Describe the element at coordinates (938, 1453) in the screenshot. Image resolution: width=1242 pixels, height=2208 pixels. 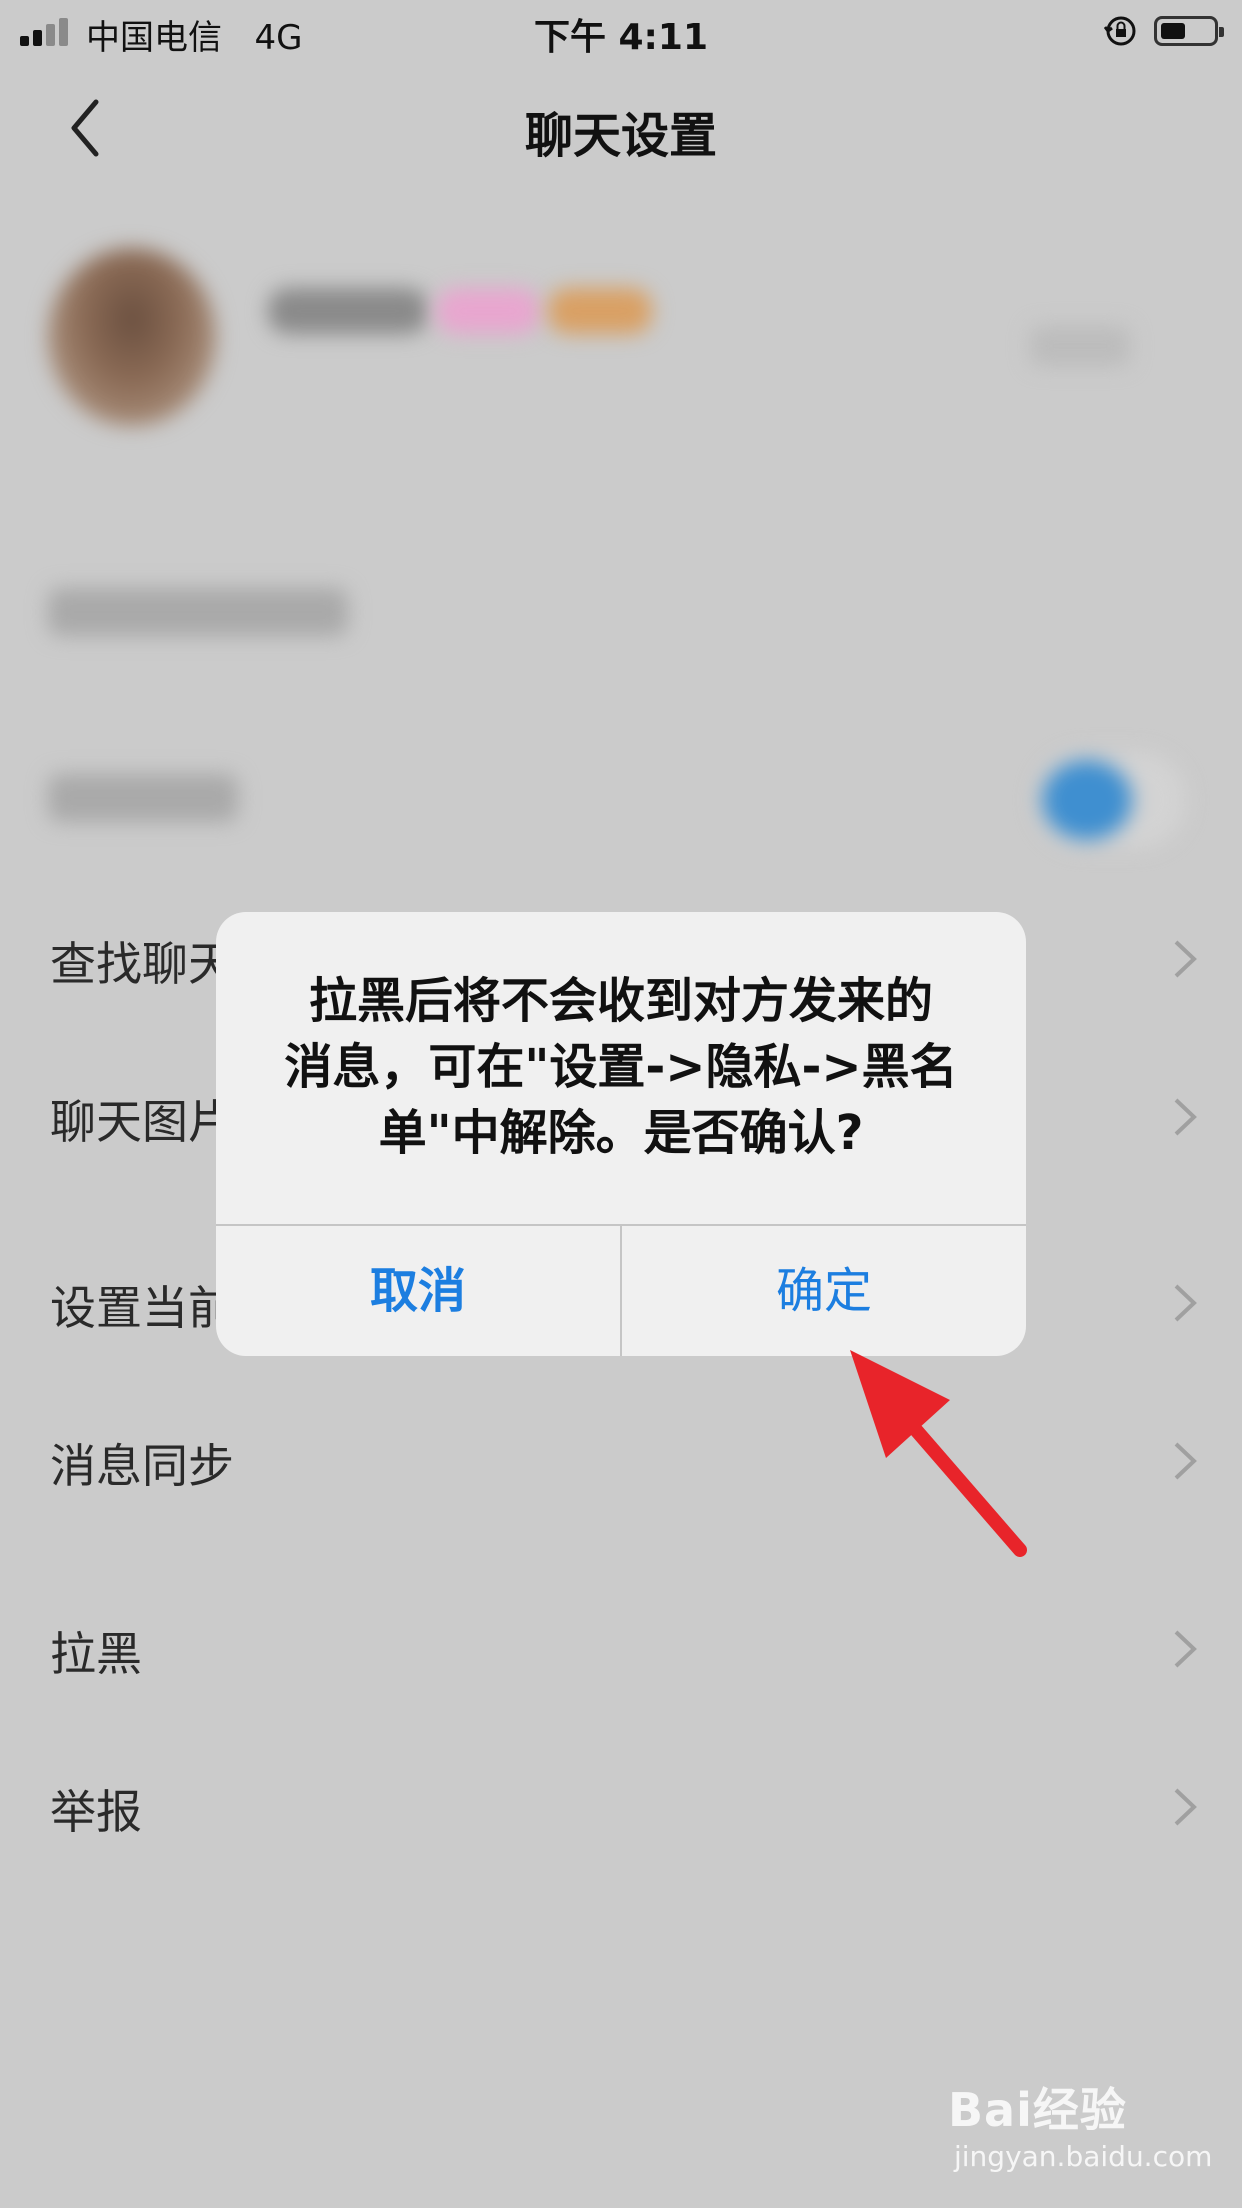
I see `annotation-arrow-icon` at that location.